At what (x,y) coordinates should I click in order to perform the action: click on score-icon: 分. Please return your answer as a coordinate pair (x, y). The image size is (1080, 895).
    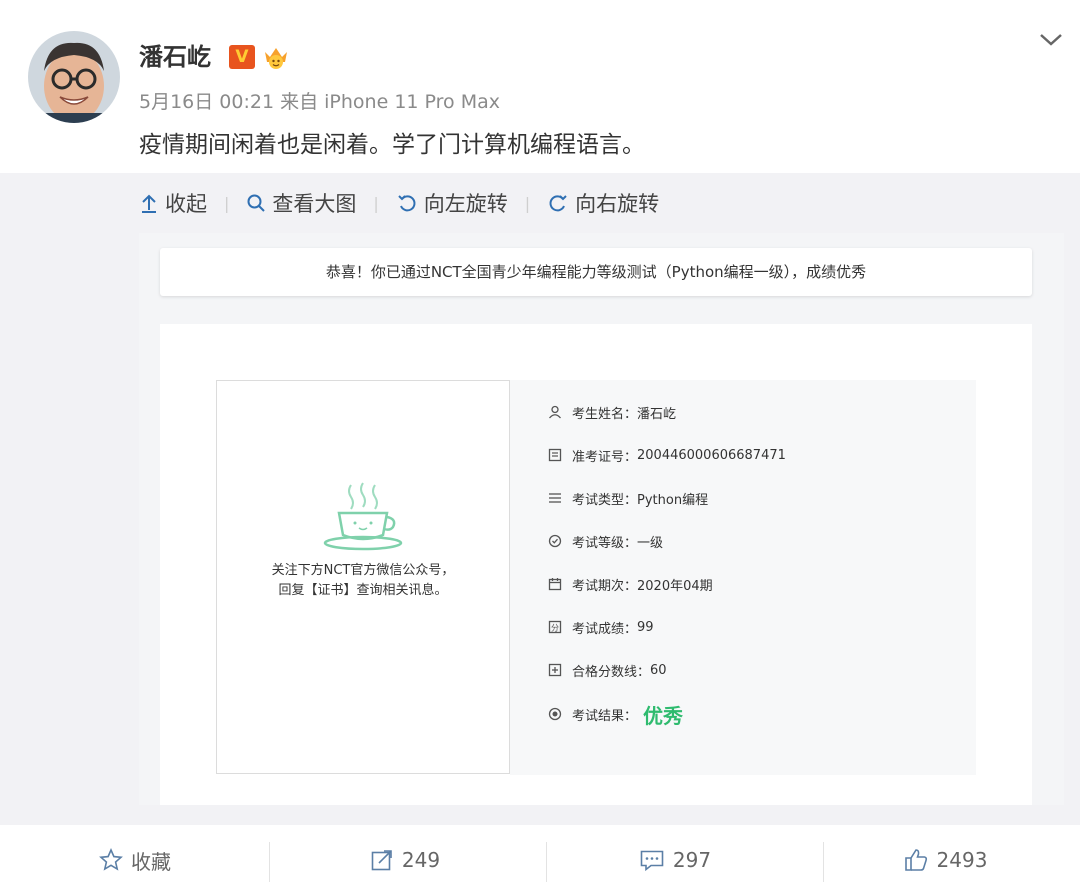
    Looking at the image, I should click on (555, 627).